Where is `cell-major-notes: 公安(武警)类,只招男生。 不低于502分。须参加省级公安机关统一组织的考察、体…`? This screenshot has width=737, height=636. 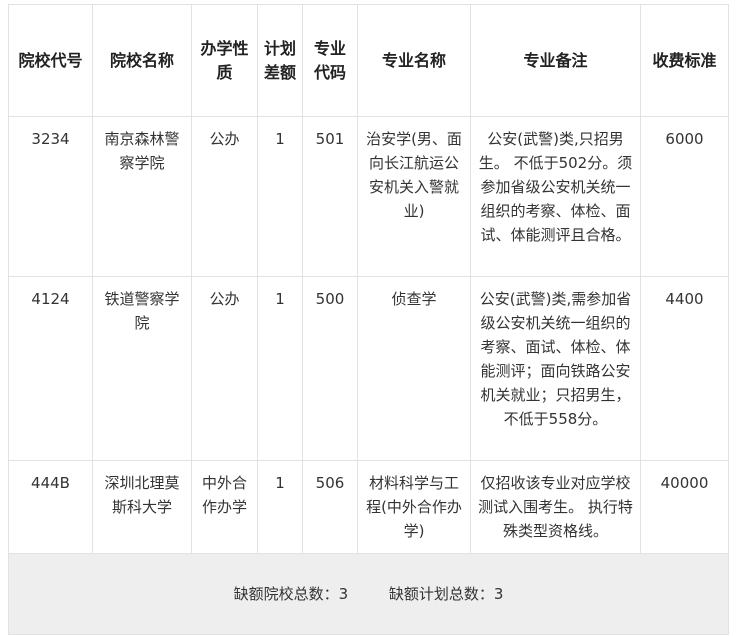 cell-major-notes: 公安(武警)类,只招男生。 不低于502分。须参加省级公安机关统一组织的考察、体… is located at coordinates (555, 196).